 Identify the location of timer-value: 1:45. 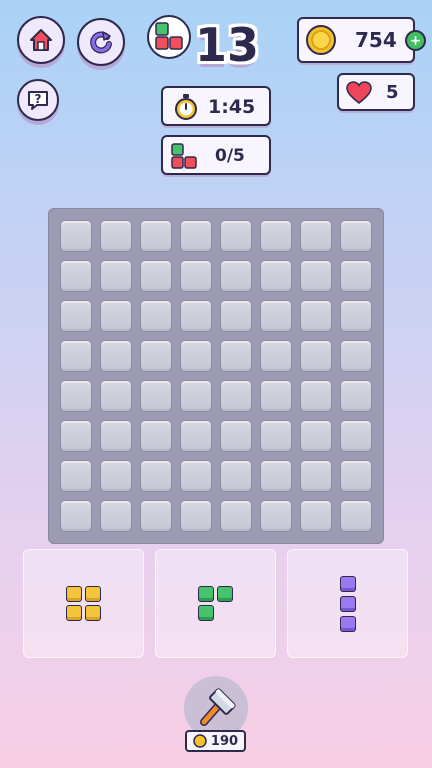
(232, 107).